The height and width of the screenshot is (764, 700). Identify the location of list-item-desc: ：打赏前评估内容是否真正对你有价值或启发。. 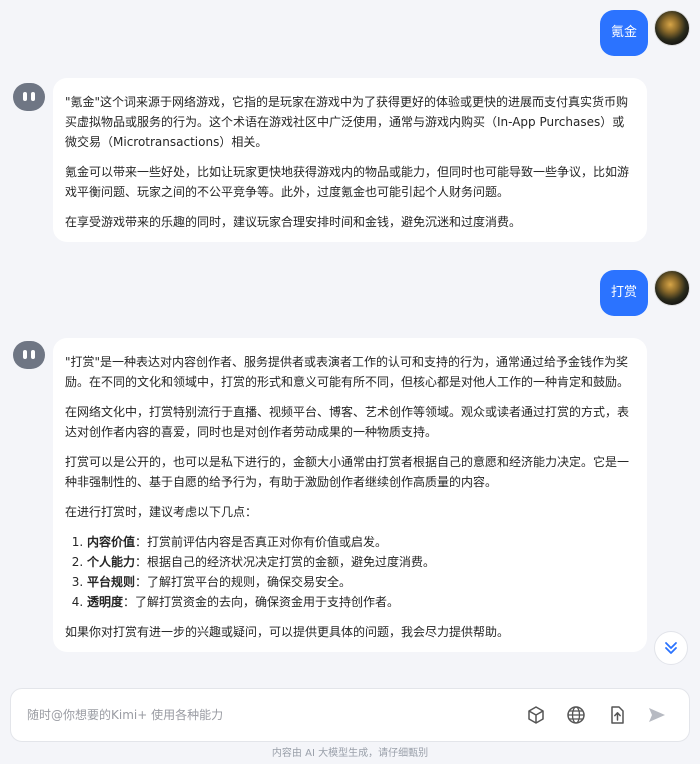
(261, 542).